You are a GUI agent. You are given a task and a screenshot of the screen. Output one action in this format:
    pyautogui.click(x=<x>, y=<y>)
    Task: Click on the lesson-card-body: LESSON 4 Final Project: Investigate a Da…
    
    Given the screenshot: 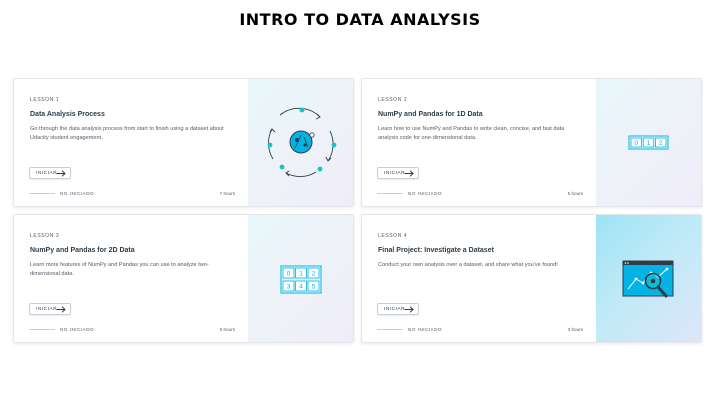 What is the action you would take?
    pyautogui.click(x=480, y=278)
    